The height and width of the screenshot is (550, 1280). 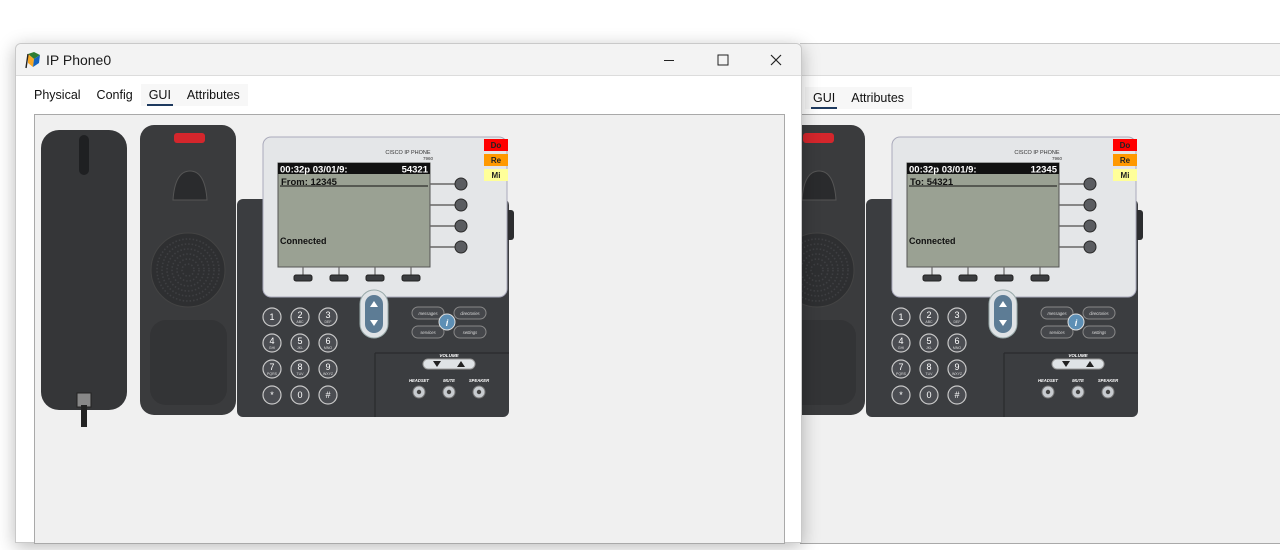 What do you see at coordinates (84, 155) in the screenshot?
I see `handset-earpiece` at bounding box center [84, 155].